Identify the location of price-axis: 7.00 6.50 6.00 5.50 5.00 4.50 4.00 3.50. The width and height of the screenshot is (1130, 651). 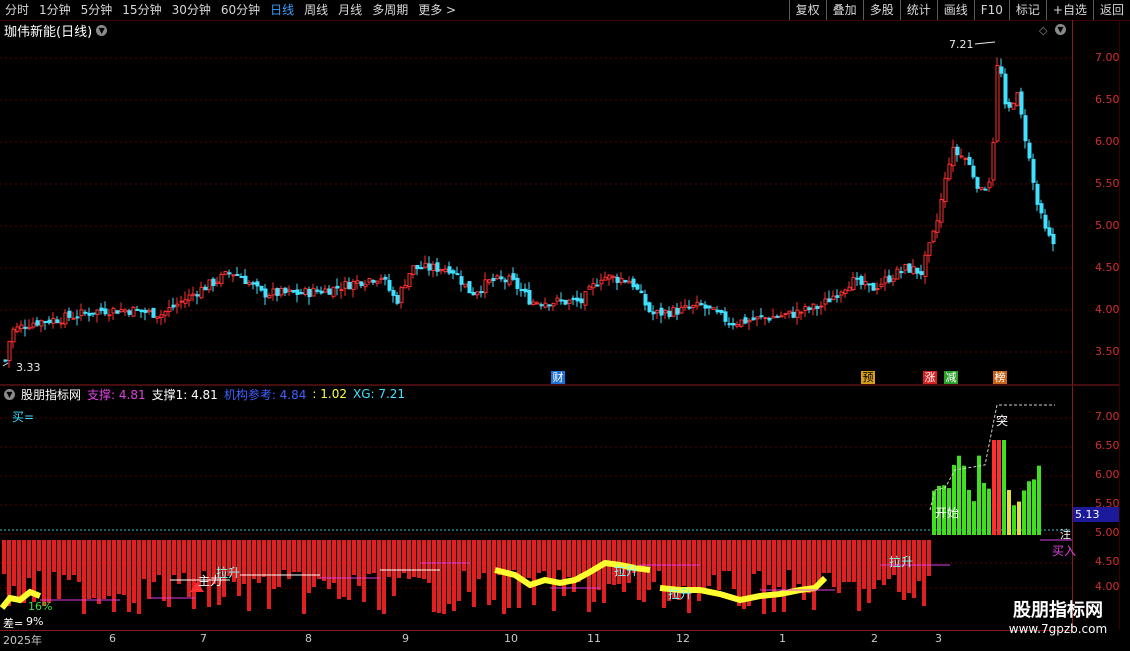
(1096, 202).